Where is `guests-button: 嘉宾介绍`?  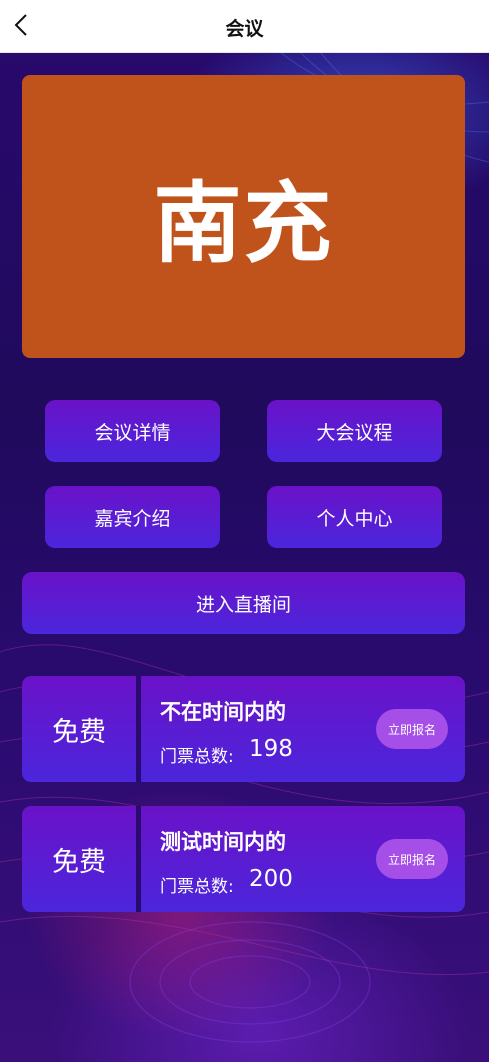
guests-button: 嘉宾介绍 is located at coordinates (132, 517).